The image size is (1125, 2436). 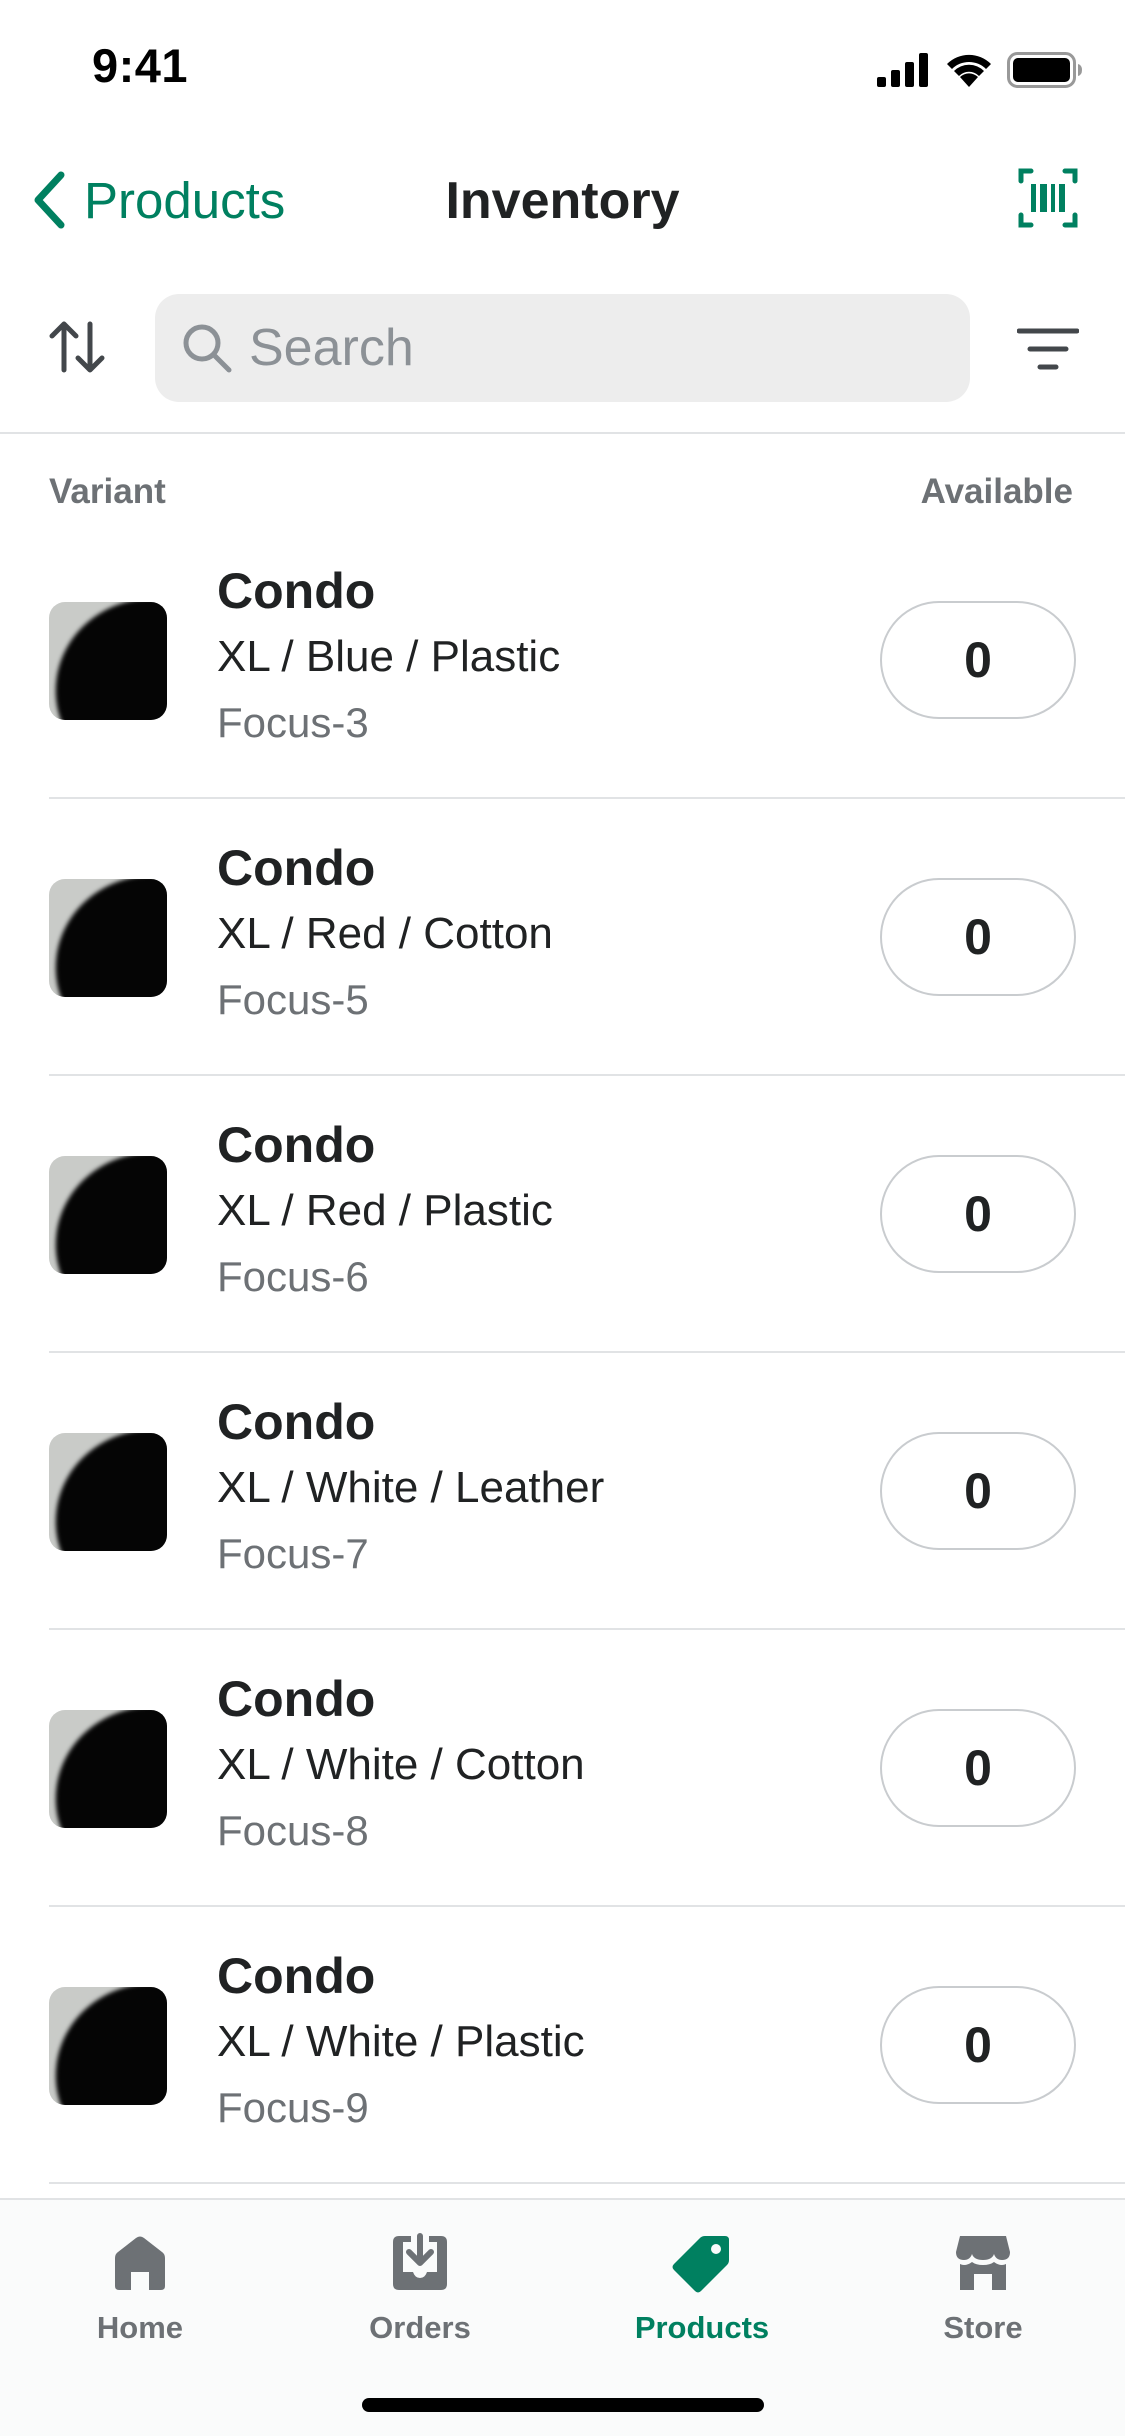 What do you see at coordinates (293, 1830) in the screenshot?
I see `variant-sku: Focus-8` at bounding box center [293, 1830].